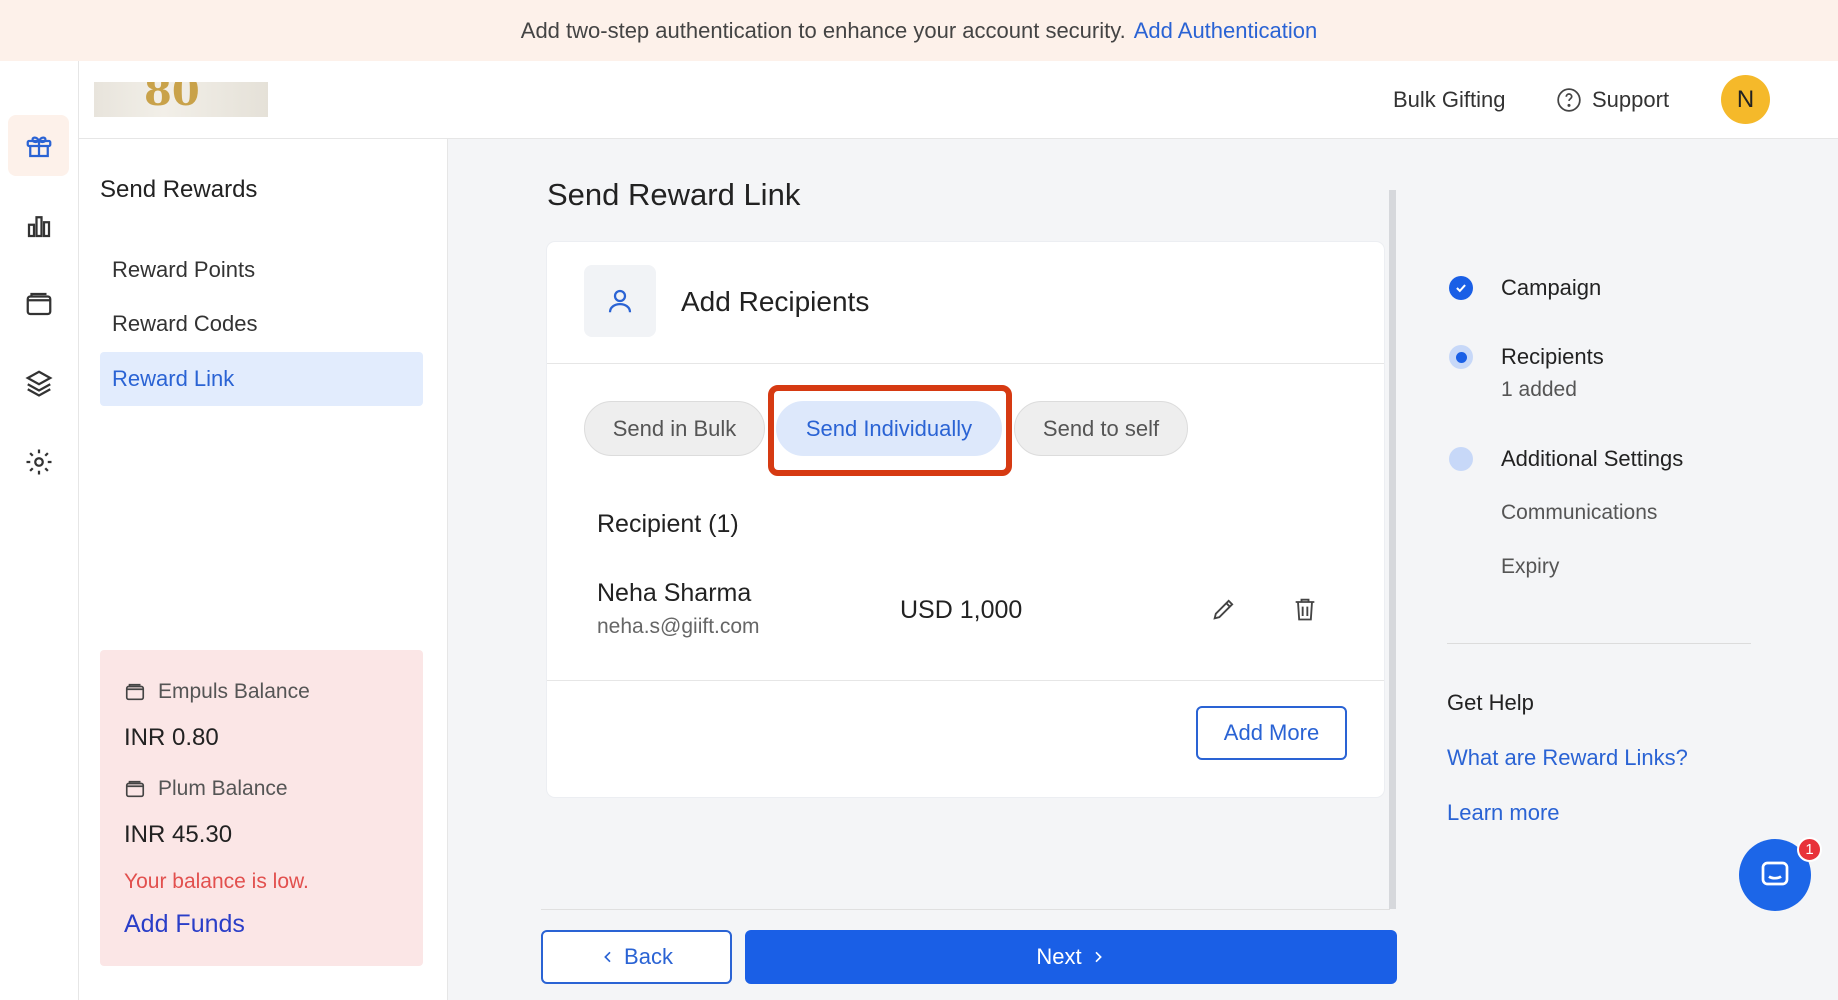 This screenshot has width=1838, height=1000. I want to click on recipient-heading: Recipient (1), so click(668, 524).